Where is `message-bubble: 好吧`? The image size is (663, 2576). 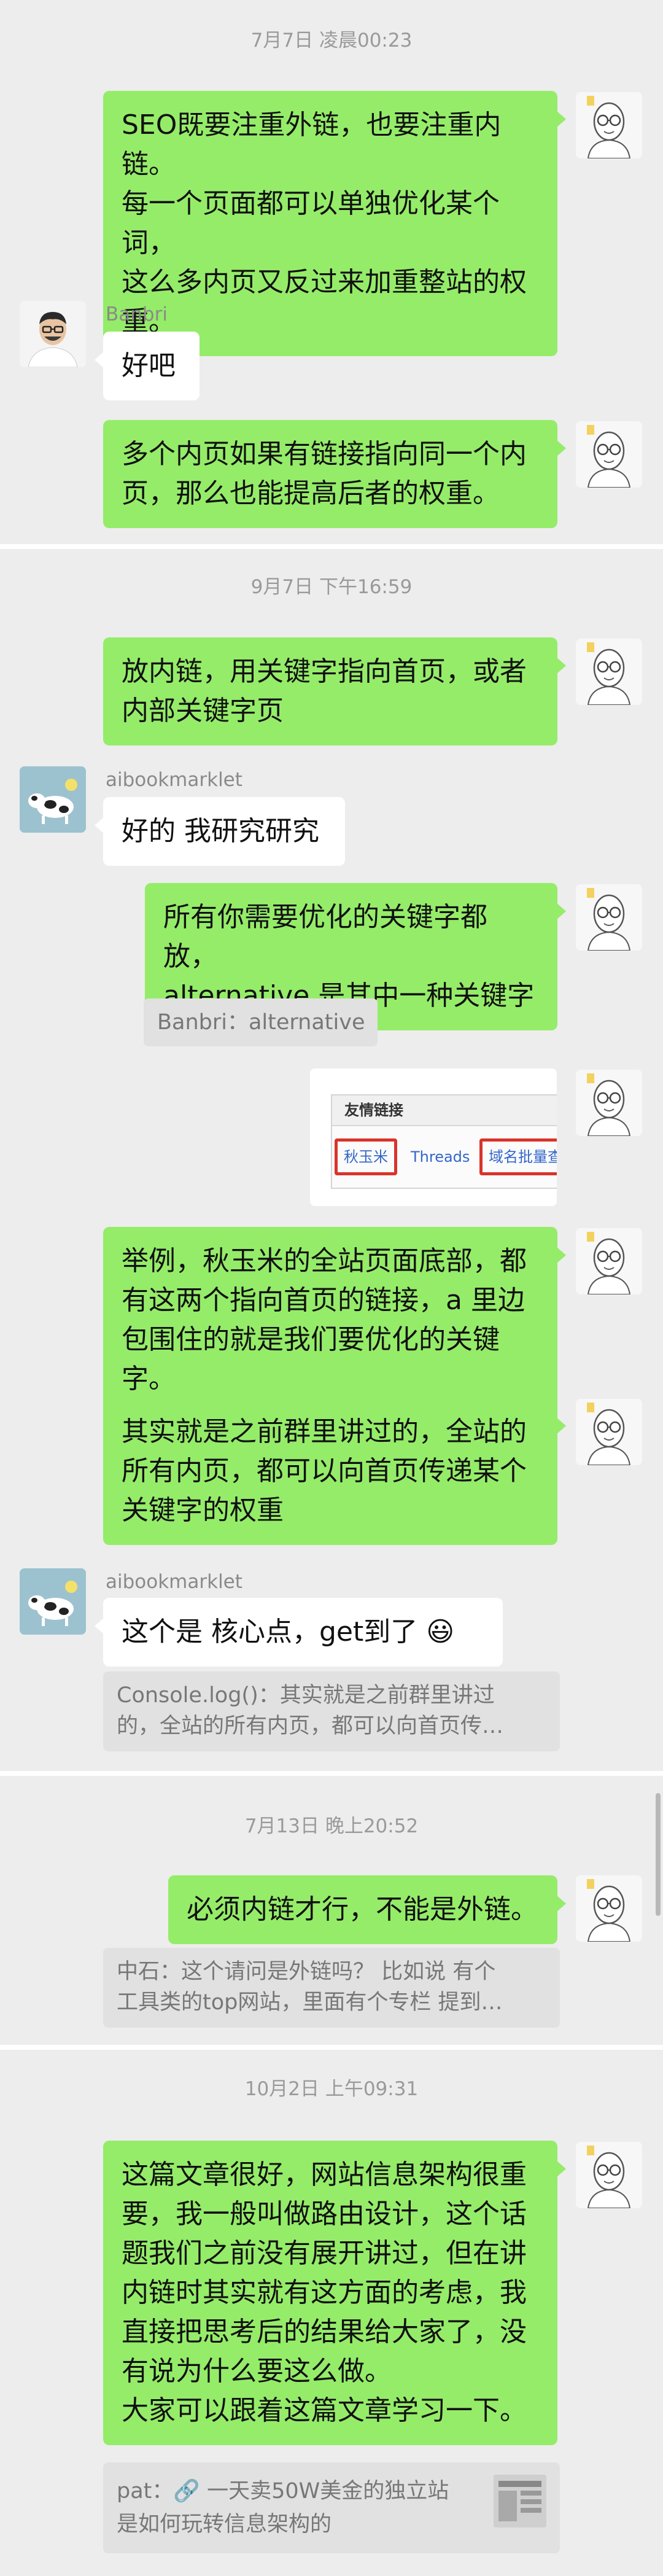 message-bubble: 好吧 is located at coordinates (147, 366).